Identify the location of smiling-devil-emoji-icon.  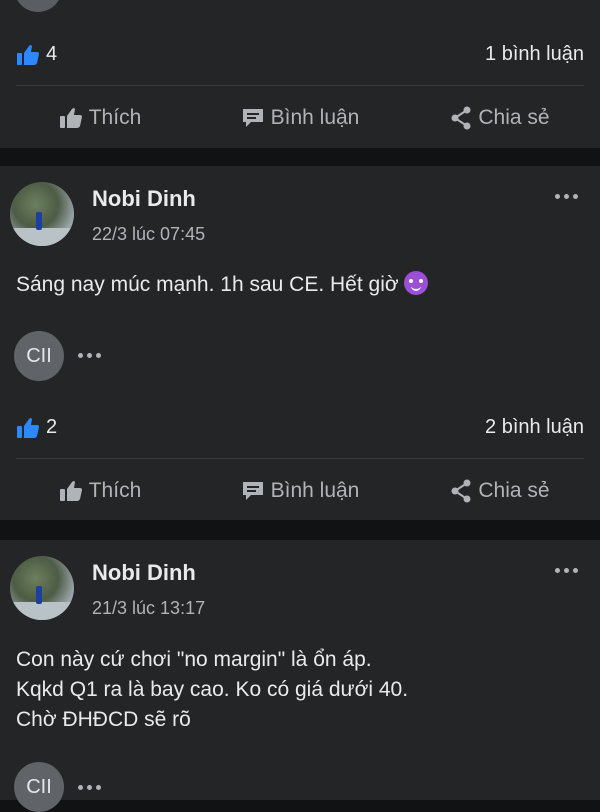
(416, 283).